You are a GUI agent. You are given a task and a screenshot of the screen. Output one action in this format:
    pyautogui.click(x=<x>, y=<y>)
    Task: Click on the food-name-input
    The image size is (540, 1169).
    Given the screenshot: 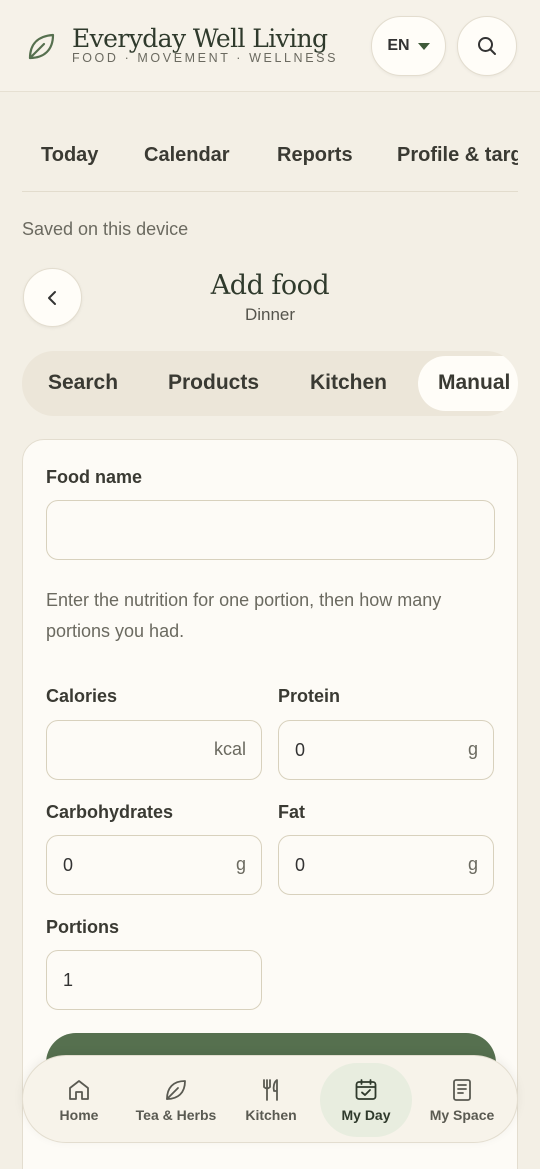 What is the action you would take?
    pyautogui.click(x=270, y=530)
    